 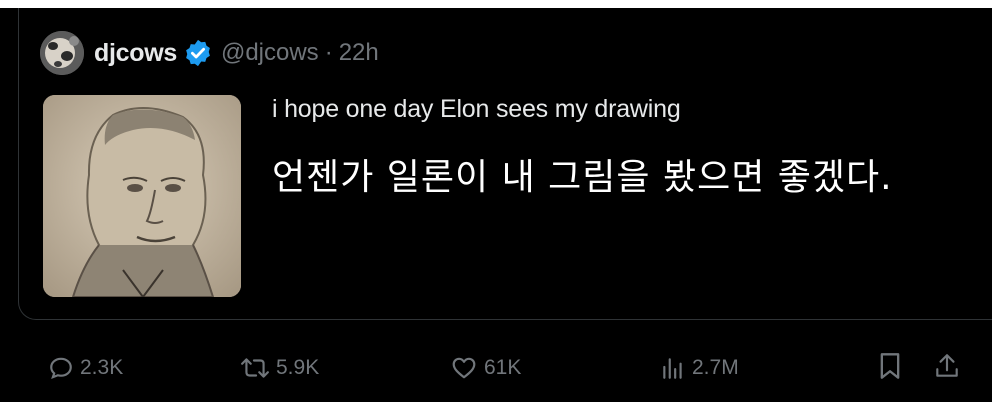 I want to click on share-button, so click(x=947, y=368).